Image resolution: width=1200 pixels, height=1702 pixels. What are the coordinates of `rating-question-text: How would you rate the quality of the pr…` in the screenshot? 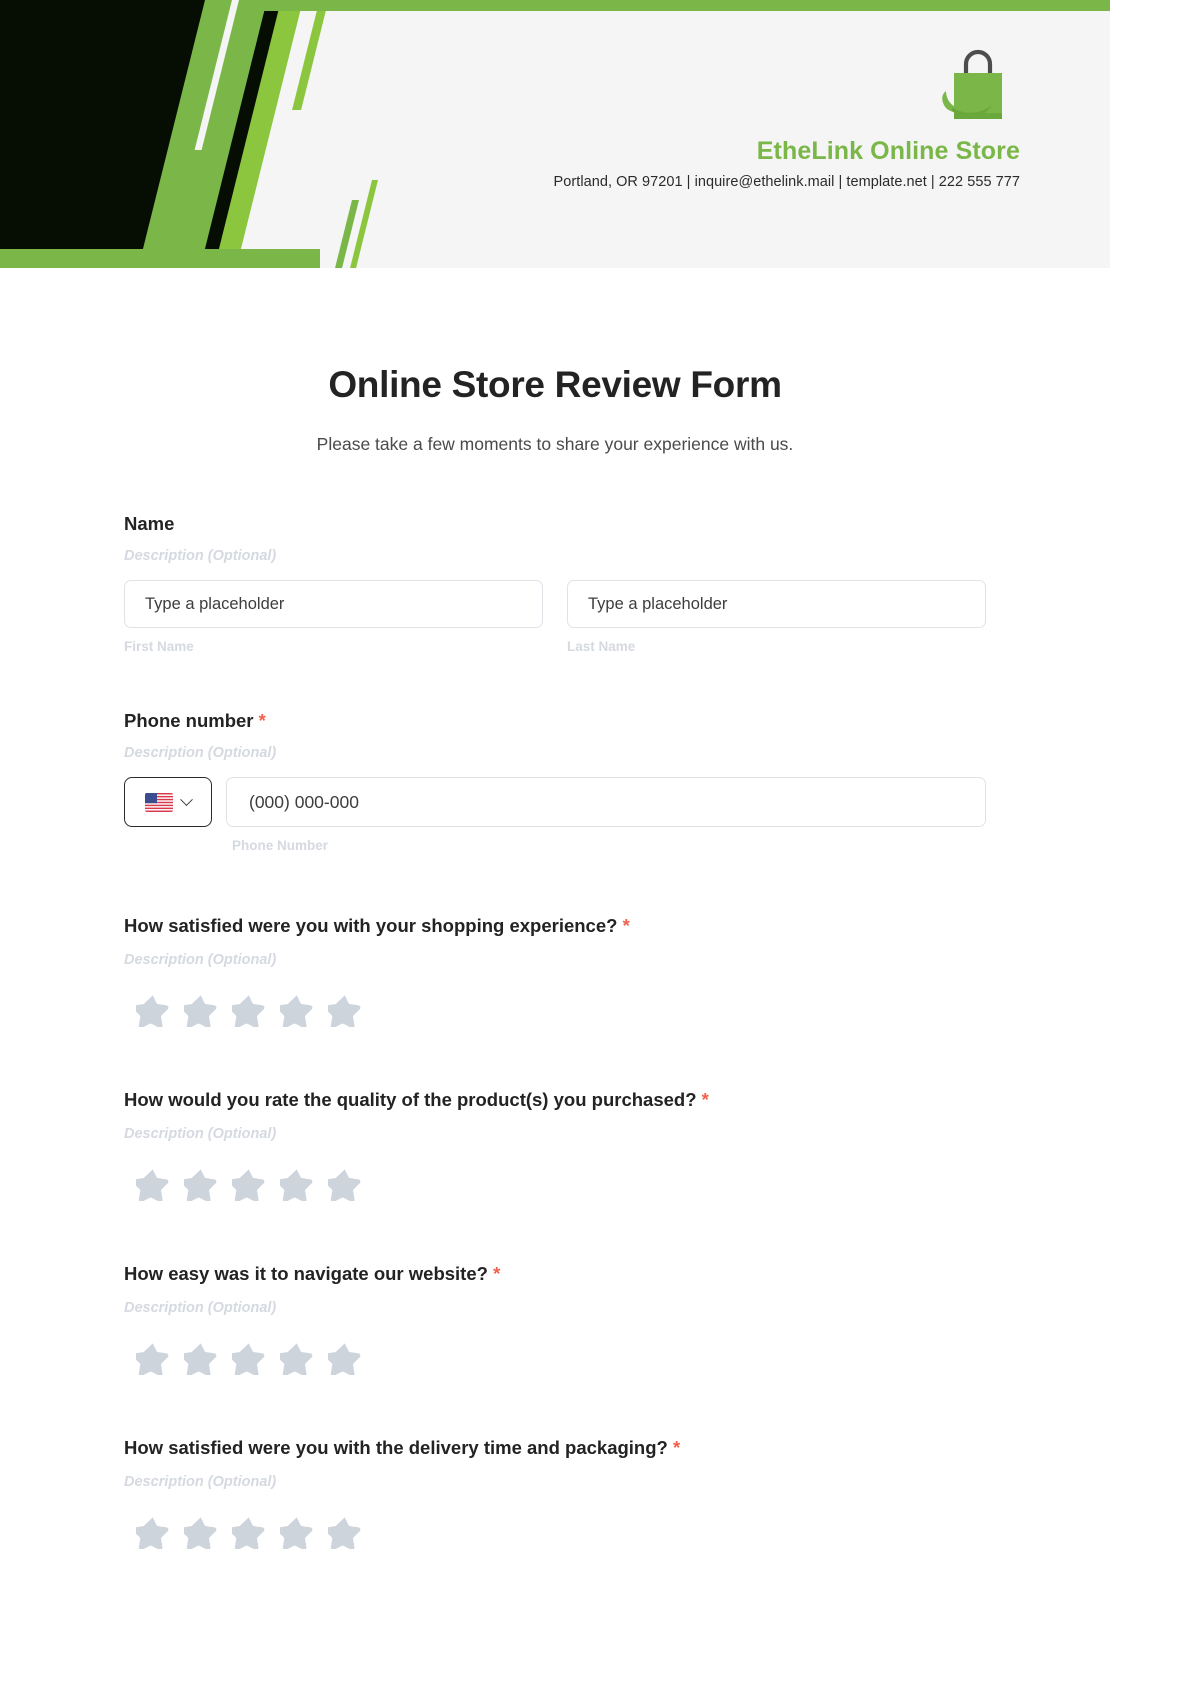 It's located at (410, 1099).